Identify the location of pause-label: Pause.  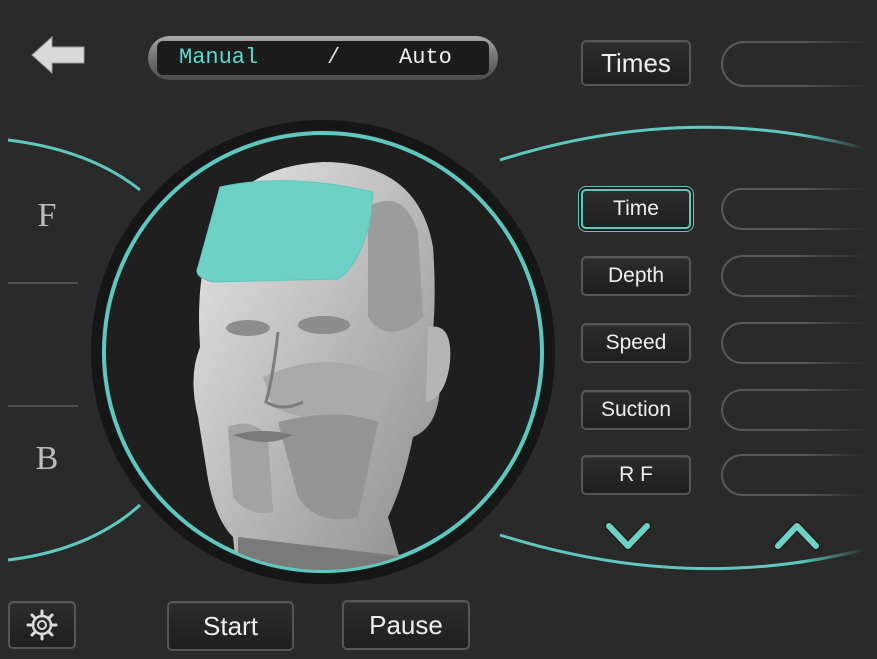
(406, 624).